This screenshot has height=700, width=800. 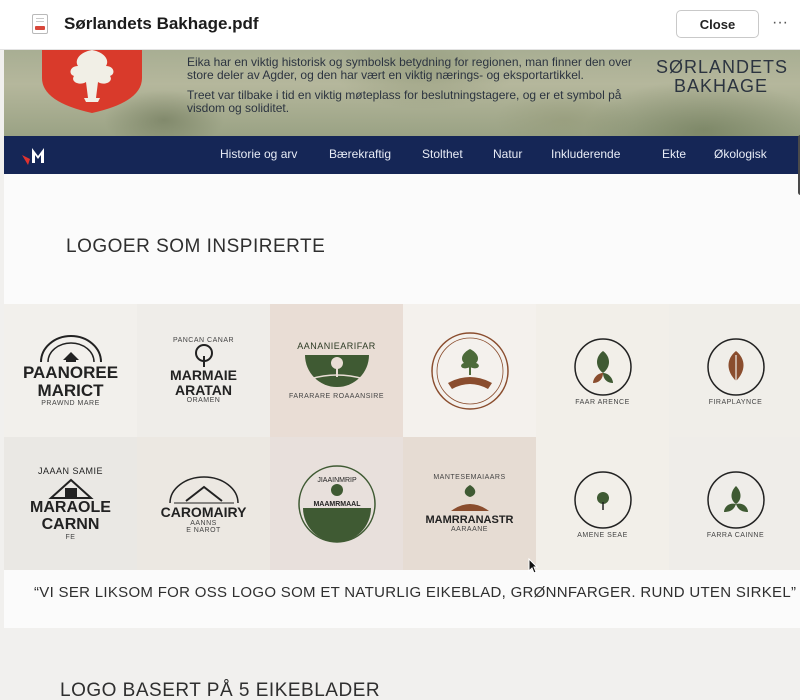 What do you see at coordinates (203, 490) in the screenshot?
I see `farm-arch-icon` at bounding box center [203, 490].